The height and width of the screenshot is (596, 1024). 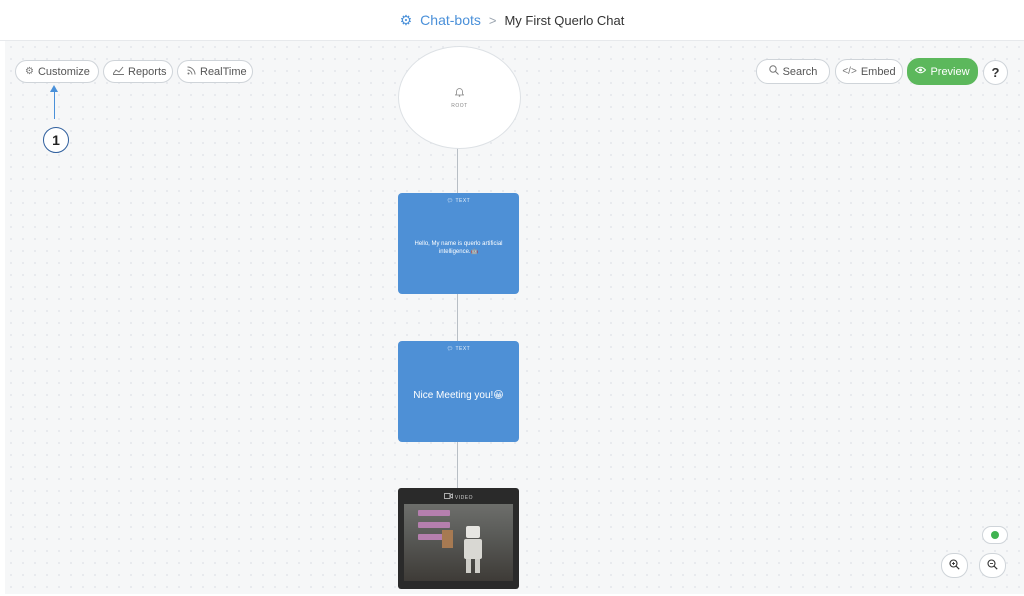 I want to click on zoom-out-icon, so click(x=992, y=565).